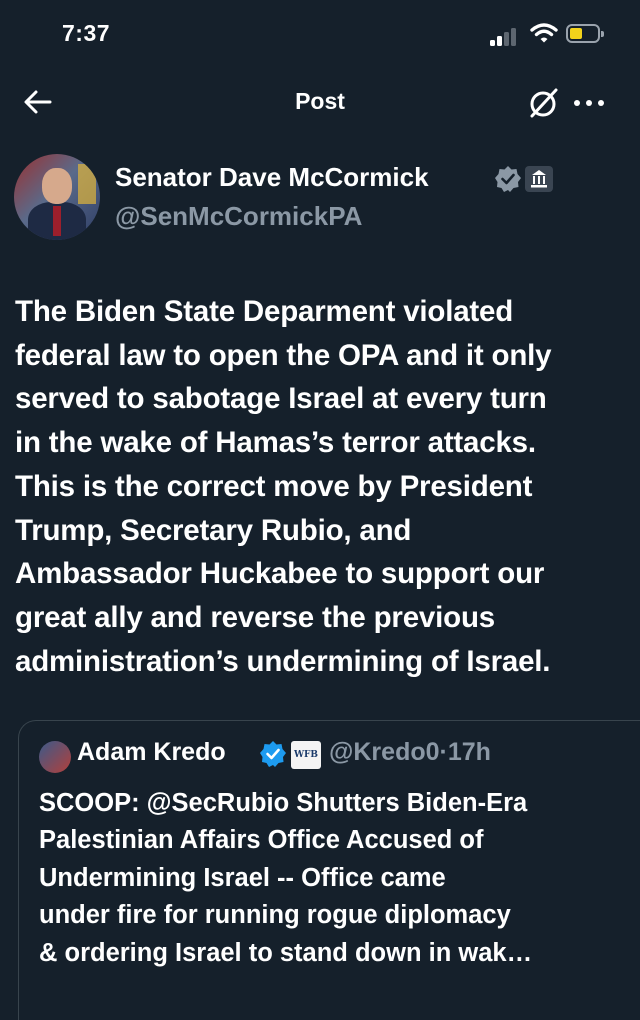 Image resolution: width=640 pixels, height=1020 pixels. What do you see at coordinates (320, 199) in the screenshot?
I see `post-author: Senator Dave McCormick @SenMcCormickPA` at bounding box center [320, 199].